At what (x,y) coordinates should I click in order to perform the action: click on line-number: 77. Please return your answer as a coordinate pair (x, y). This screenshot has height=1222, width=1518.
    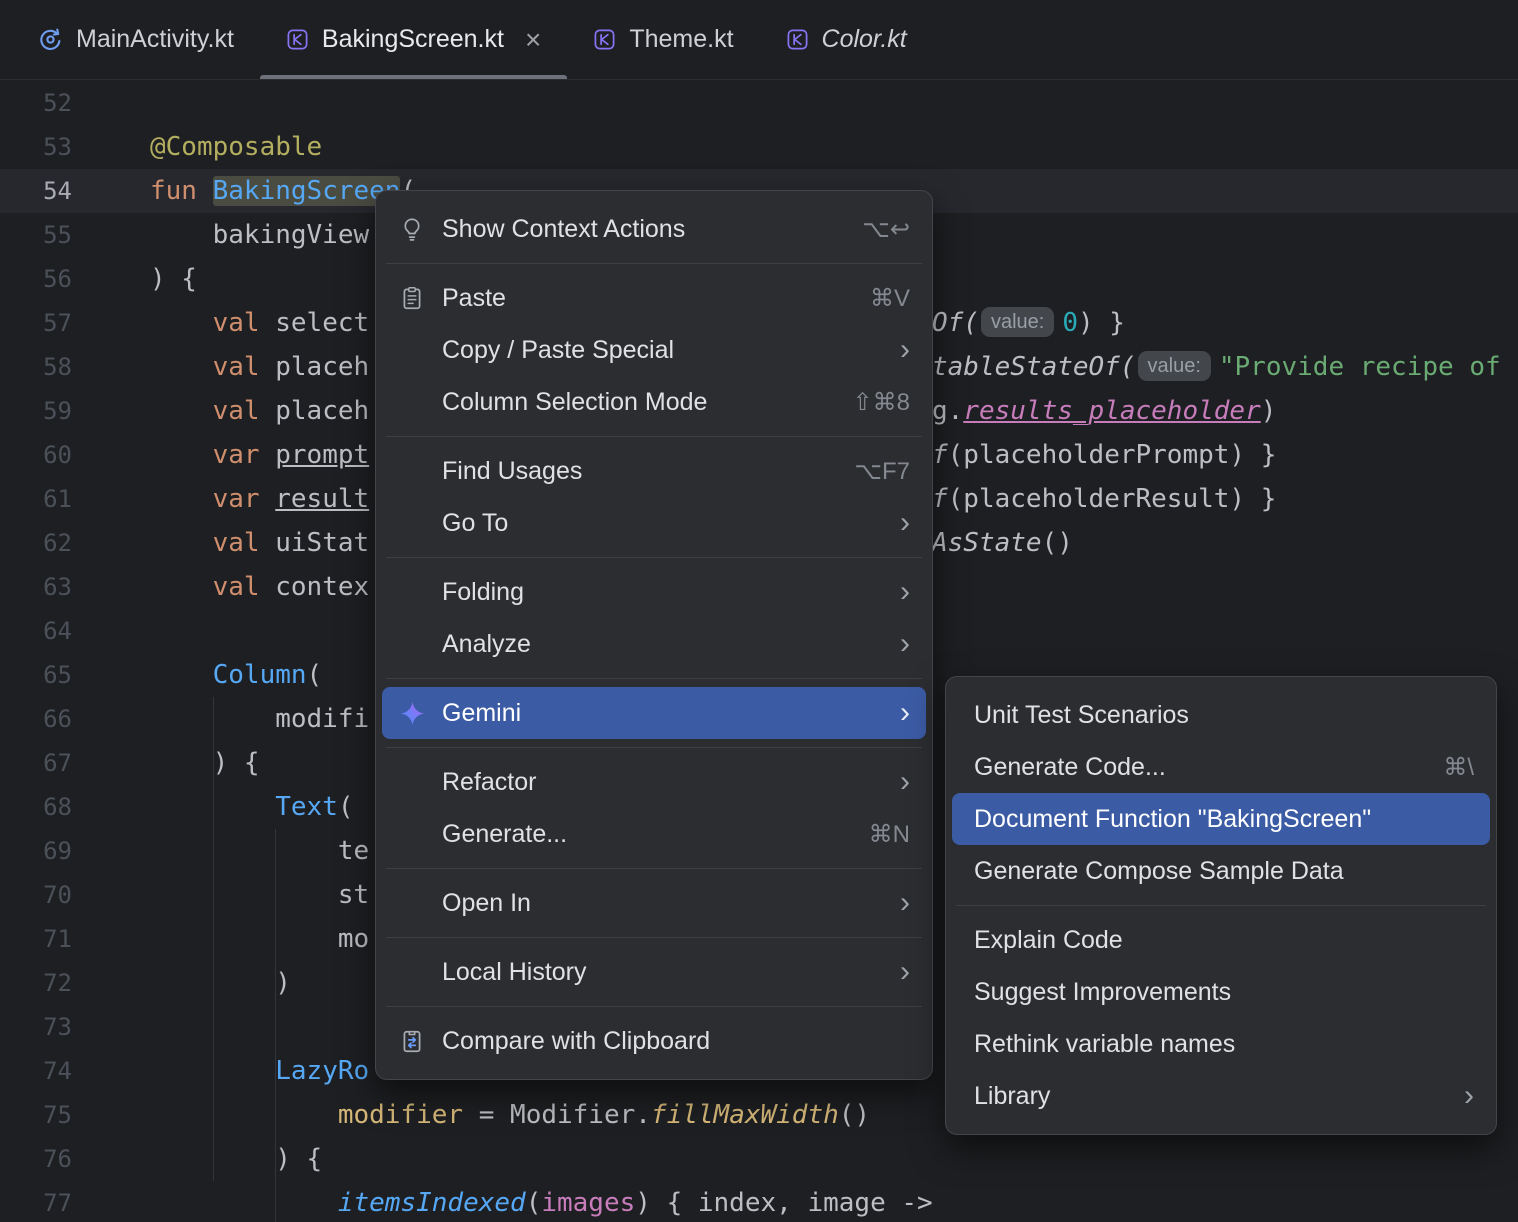
    Looking at the image, I should click on (55, 1201).